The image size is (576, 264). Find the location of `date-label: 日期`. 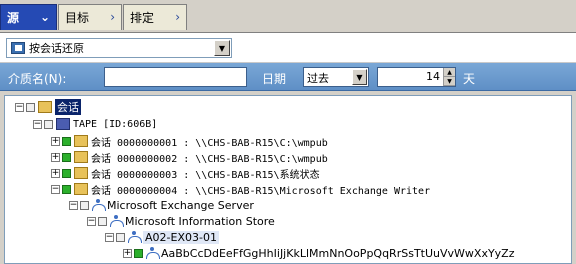

date-label: 日期 is located at coordinates (274, 79).